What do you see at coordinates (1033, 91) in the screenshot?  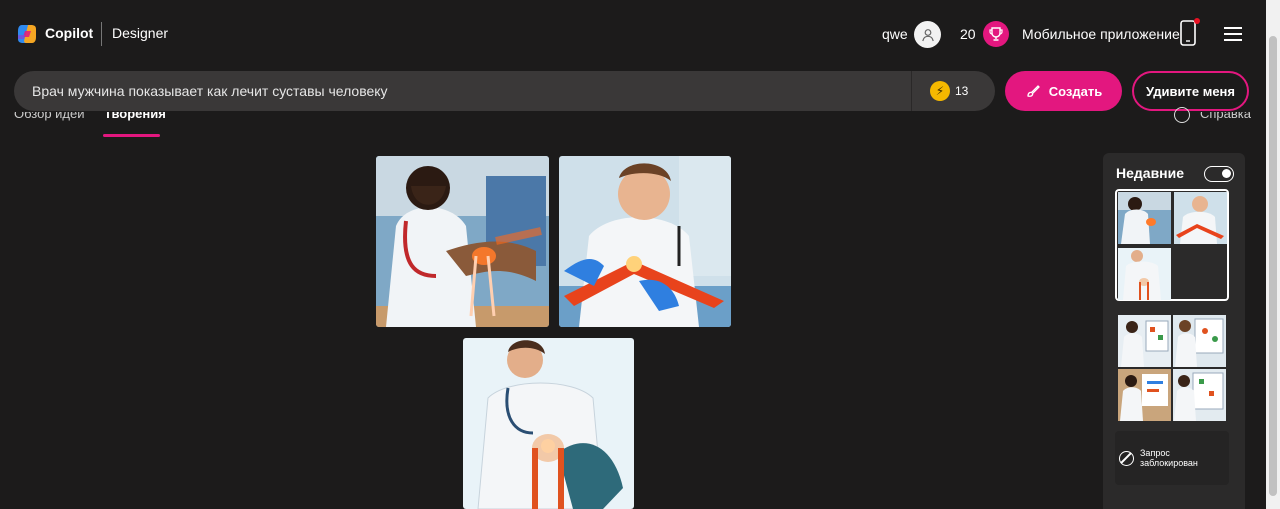 I see `brush-icon` at bounding box center [1033, 91].